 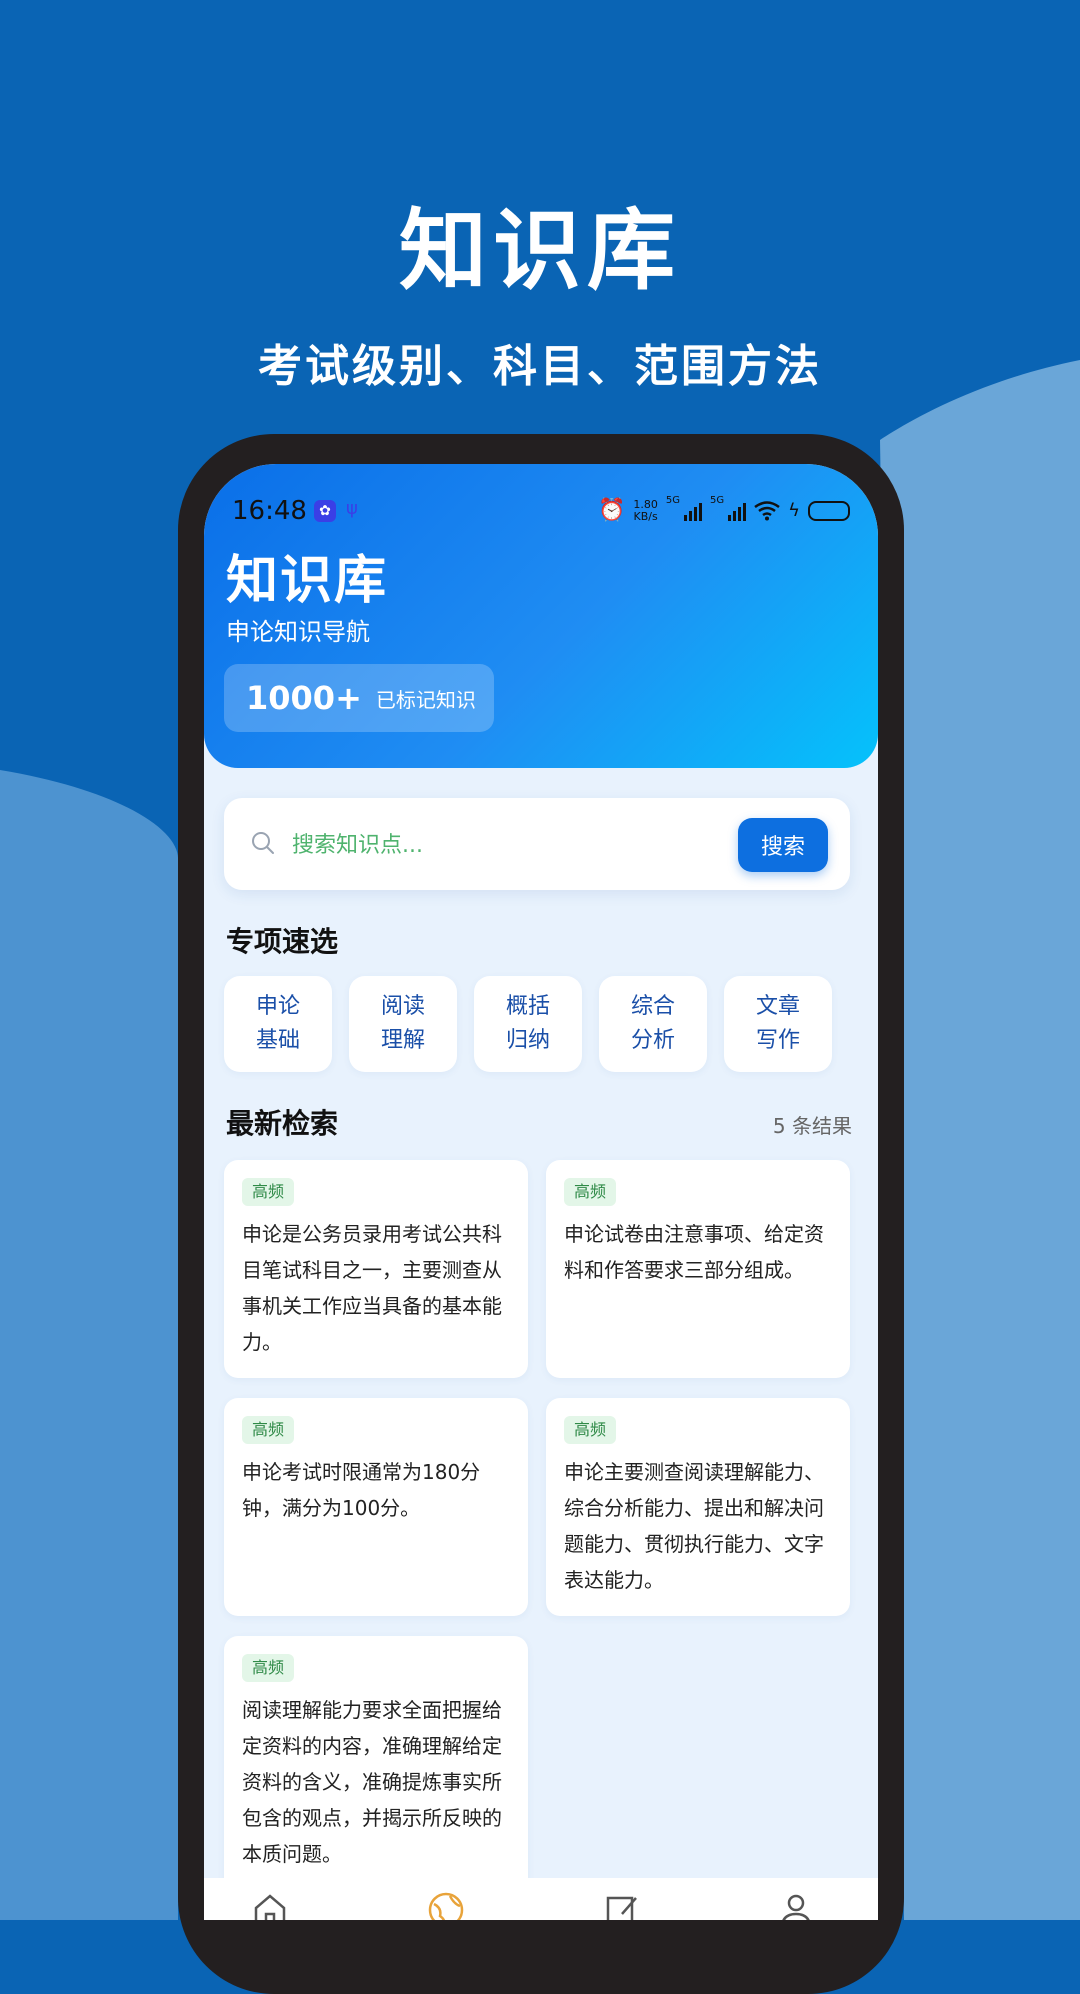 I want to click on promo-title: 知识库, so click(x=539, y=250).